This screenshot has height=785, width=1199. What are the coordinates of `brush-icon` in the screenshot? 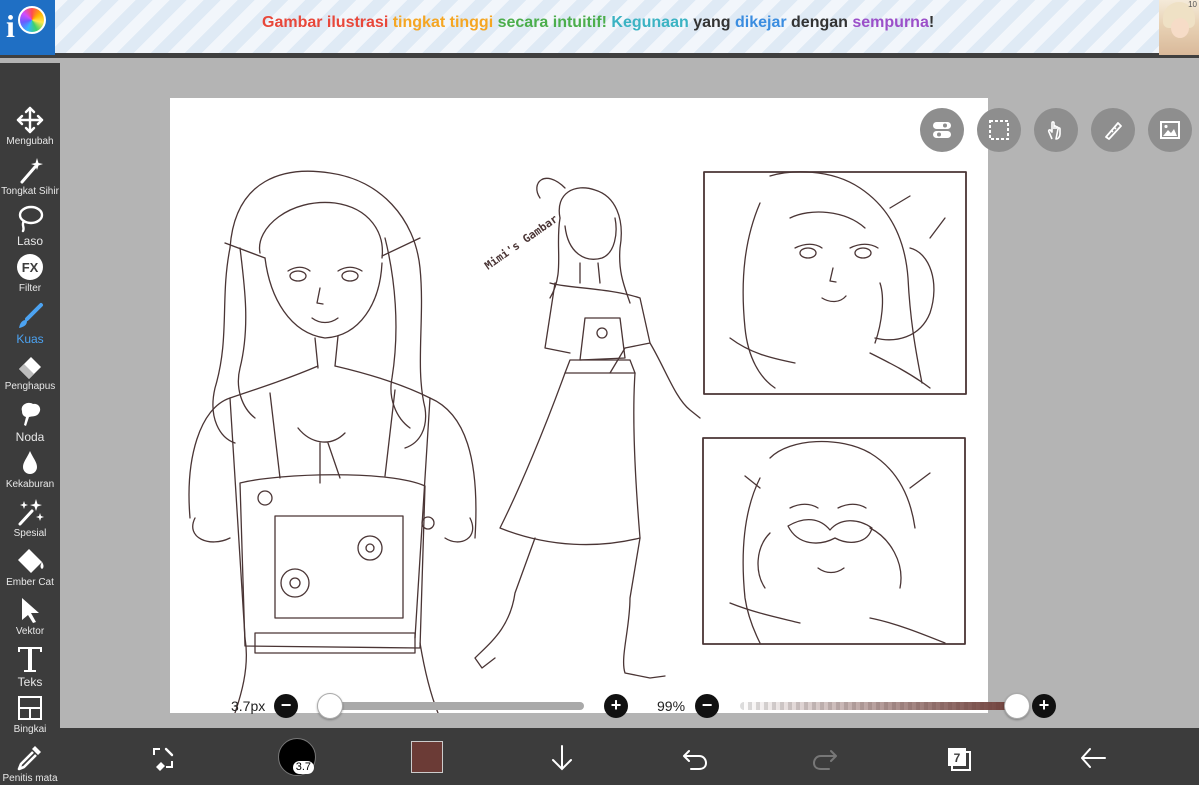 It's located at (31, 315).